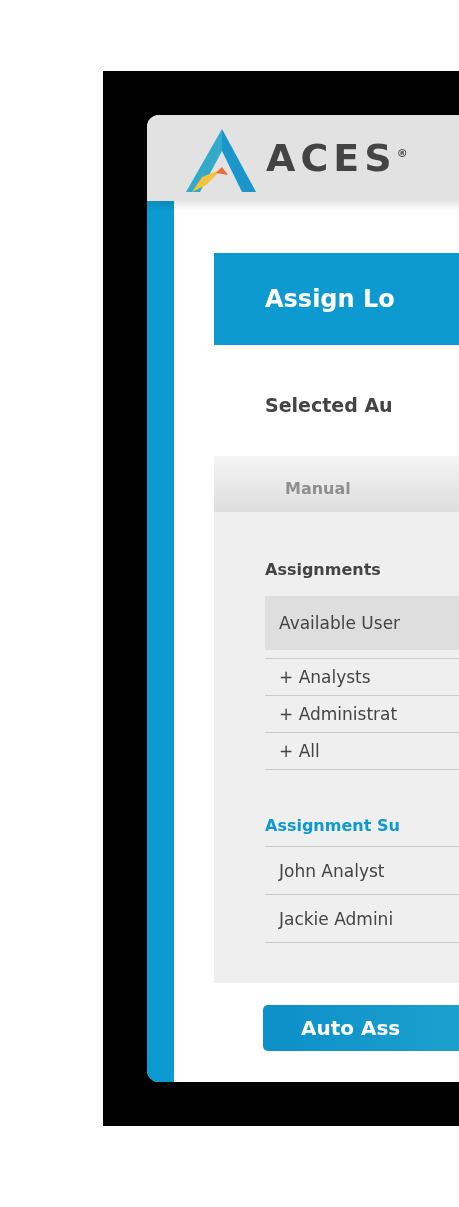 This screenshot has height=1207, width=459. Describe the element at coordinates (362, 750) in the screenshot. I see `group-row: + All` at that location.